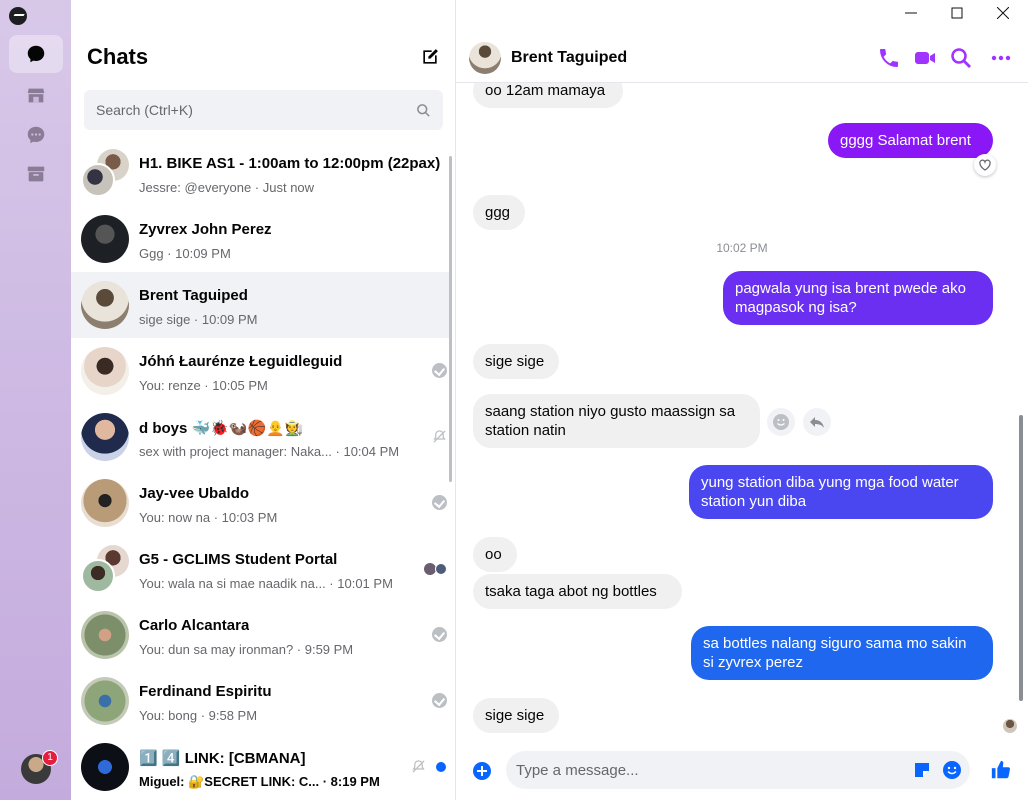 This screenshot has height=800, width=1030. Describe the element at coordinates (227, 187) in the screenshot. I see `conversation-preview: Jessre: @everyone · Just now` at that location.